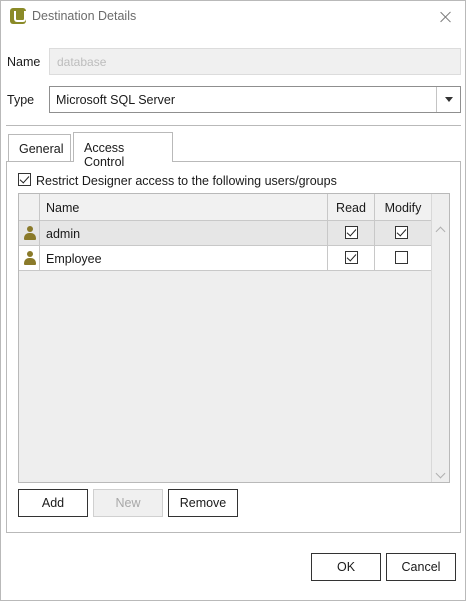  I want to click on name-label: Name, so click(24, 62).